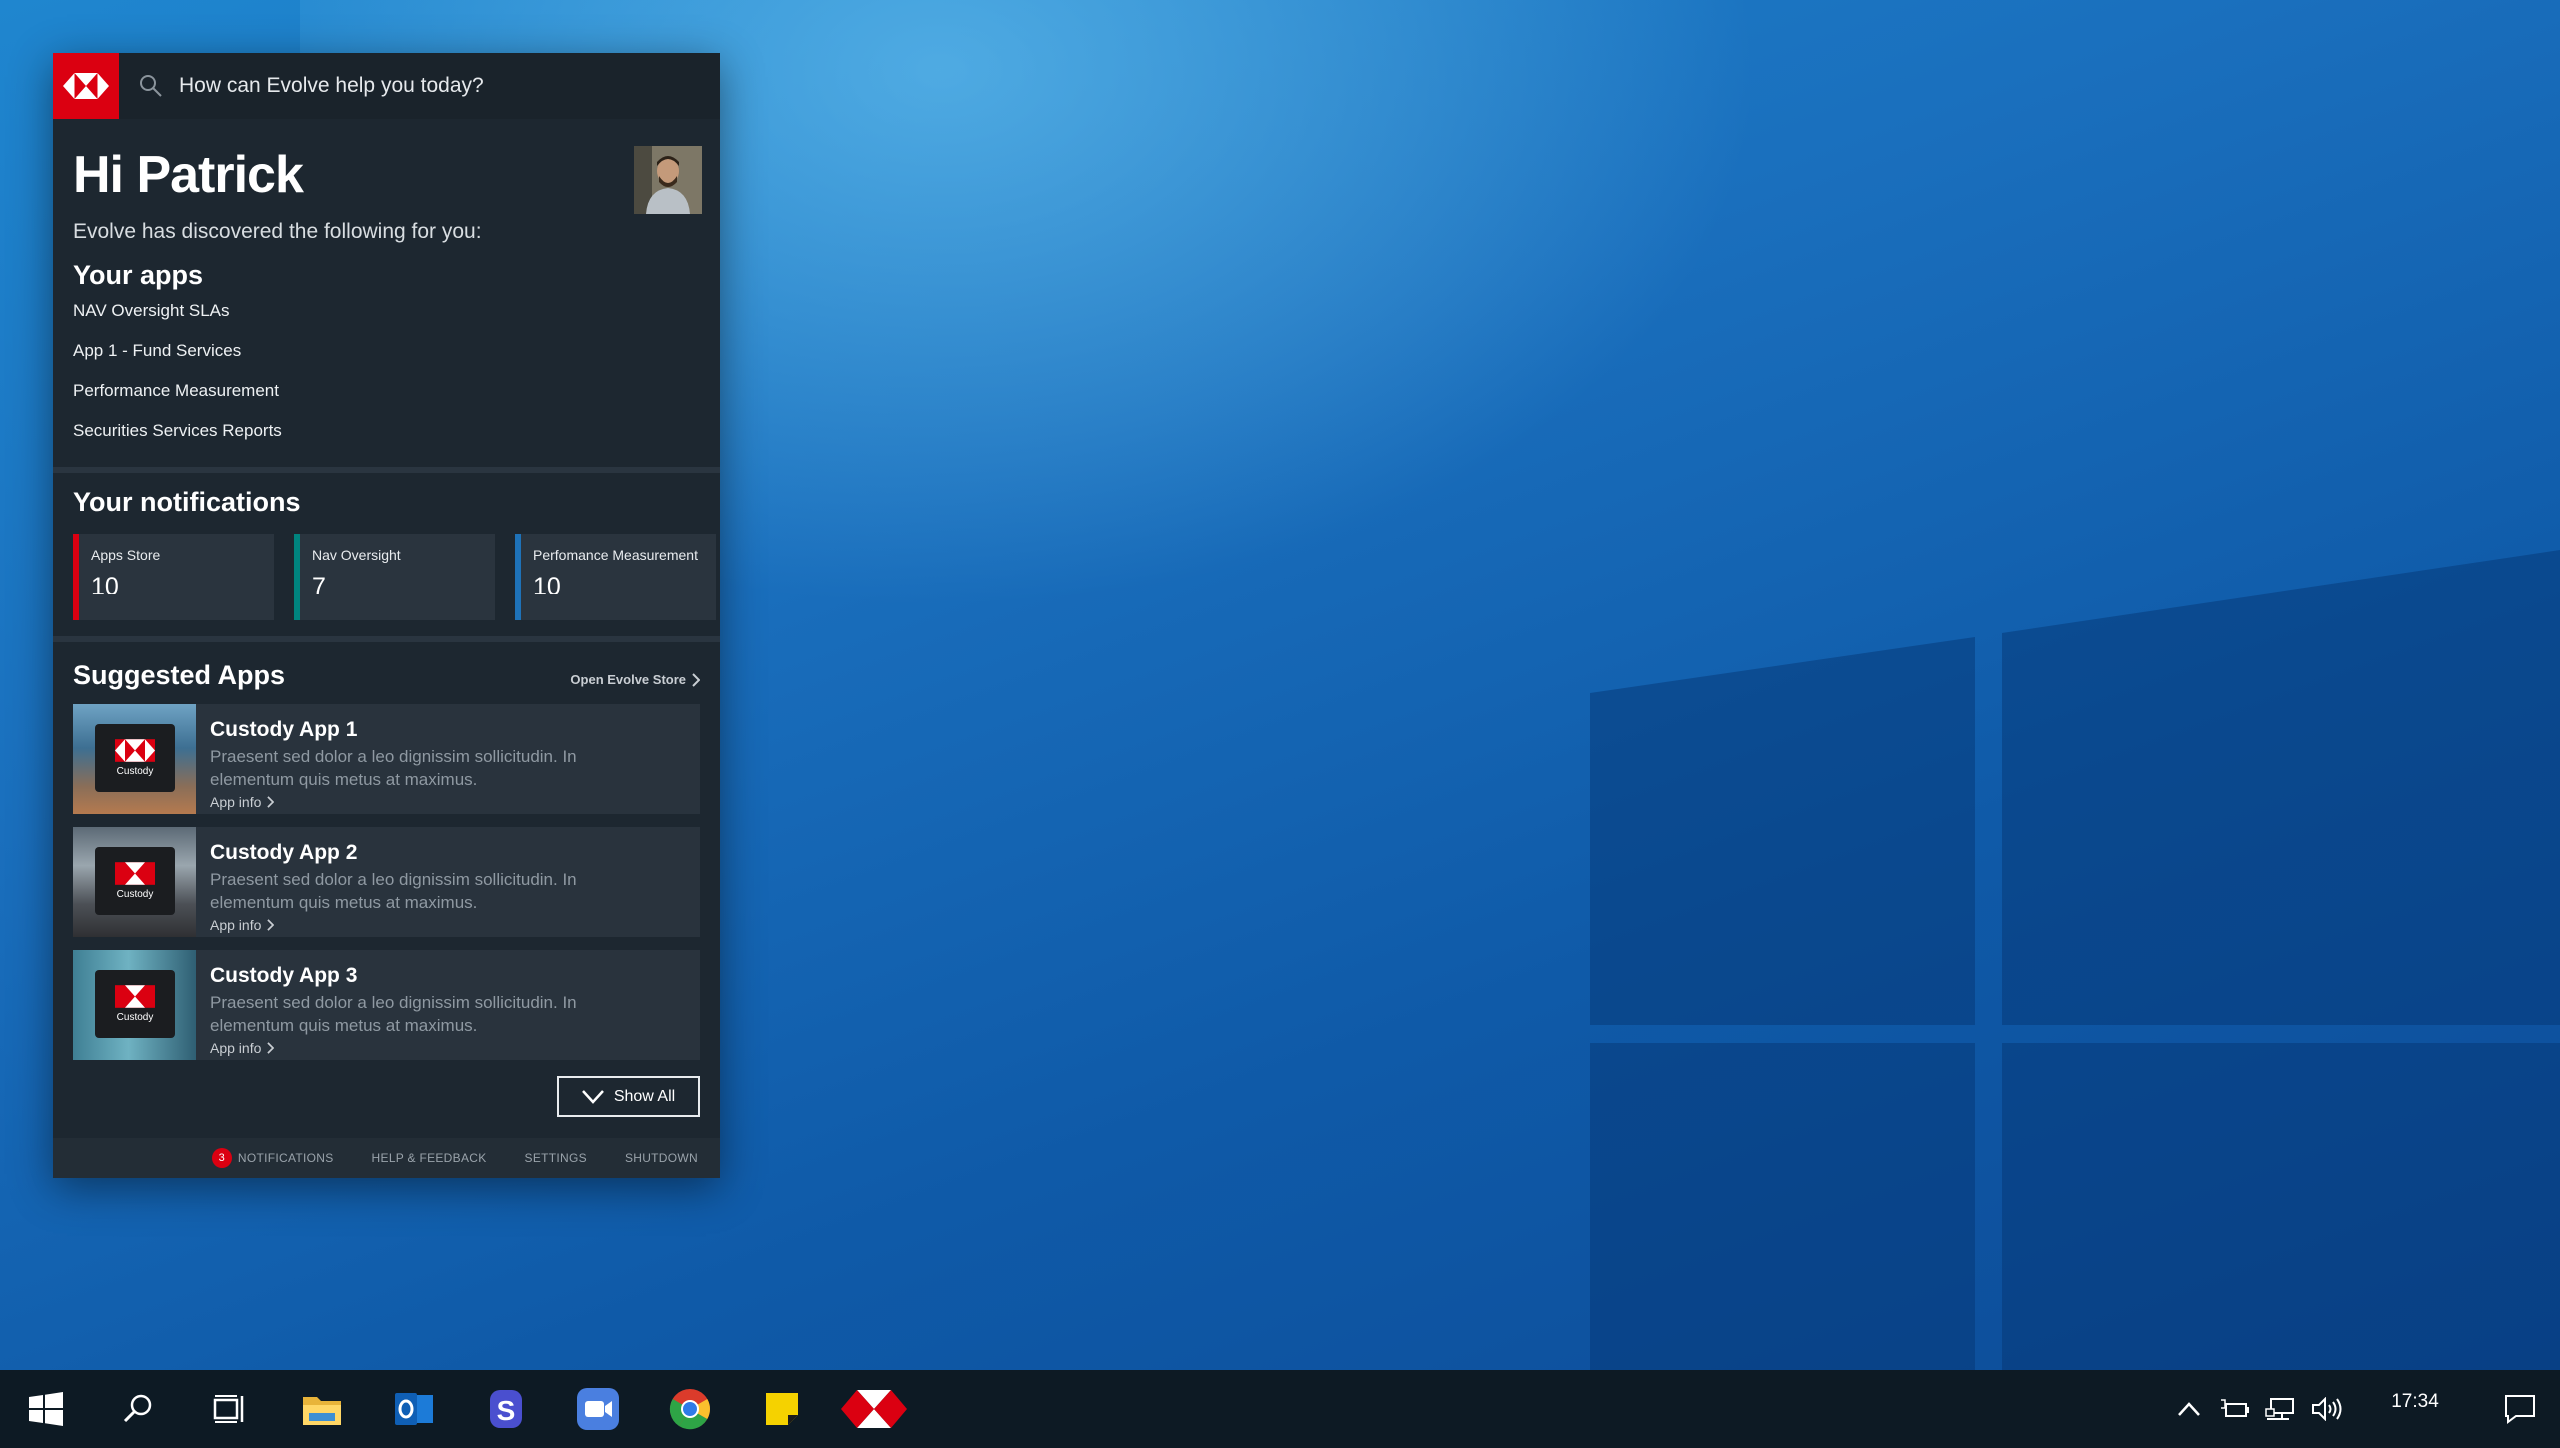 This screenshot has height=1448, width=2560. What do you see at coordinates (592, 1096) in the screenshot?
I see `chevron-down-icon` at bounding box center [592, 1096].